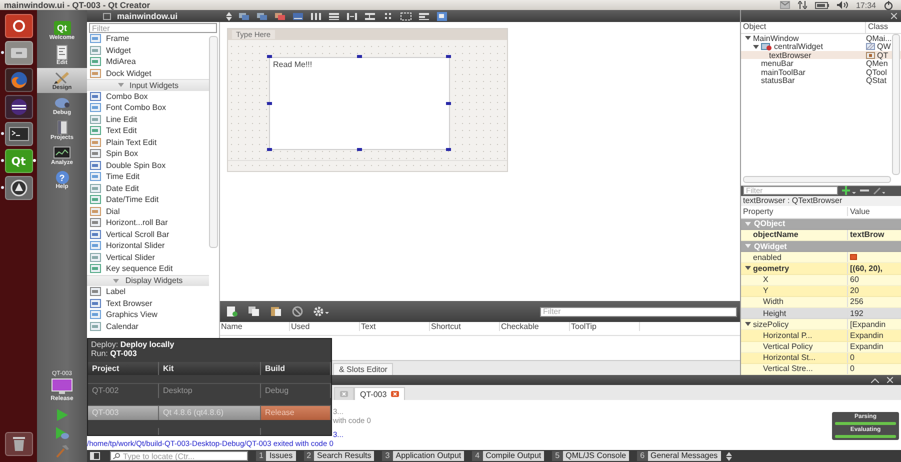  Describe the element at coordinates (859, 211) in the screenshot. I see `column-header: Value` at that location.